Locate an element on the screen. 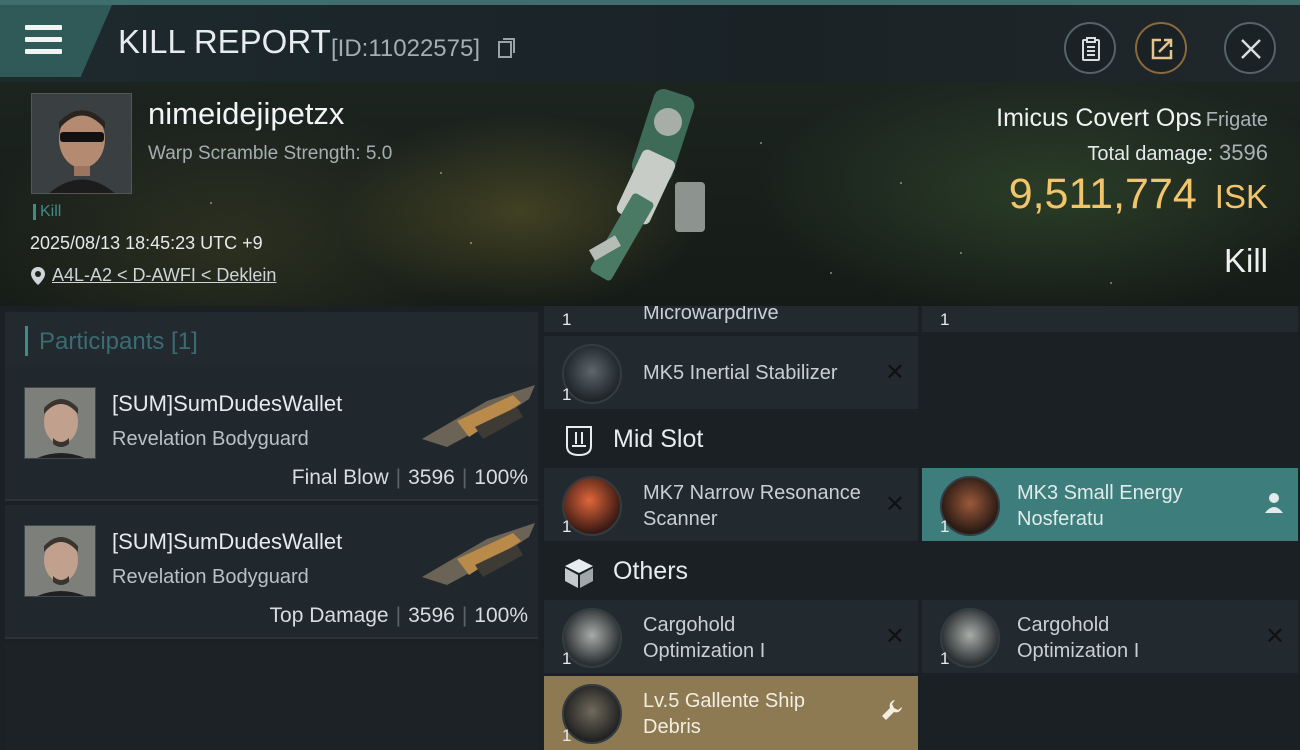 This screenshot has width=1300, height=750. wrench-icon is located at coordinates (892, 710).